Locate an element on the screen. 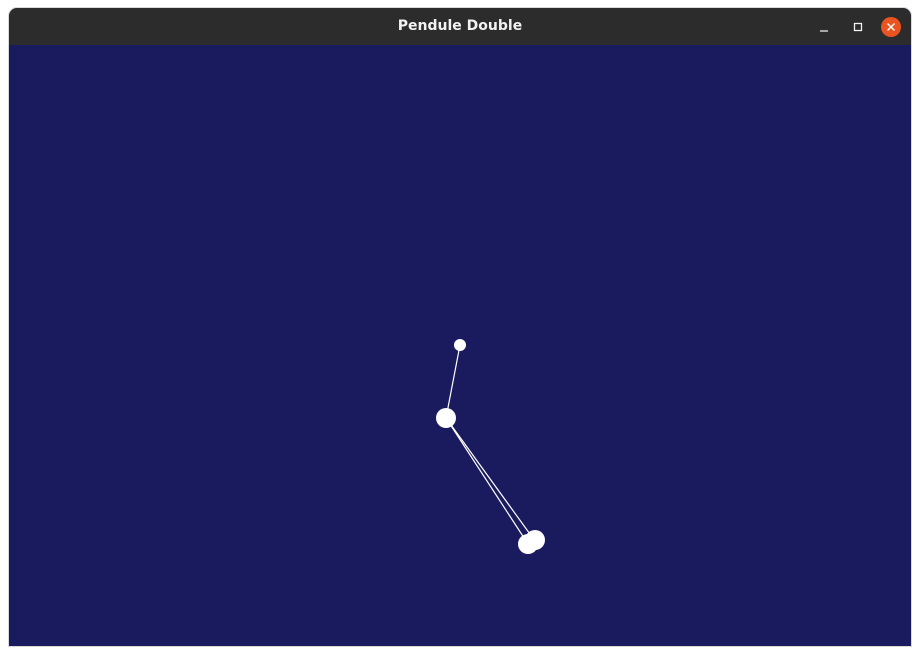  close-icon is located at coordinates (891, 27).